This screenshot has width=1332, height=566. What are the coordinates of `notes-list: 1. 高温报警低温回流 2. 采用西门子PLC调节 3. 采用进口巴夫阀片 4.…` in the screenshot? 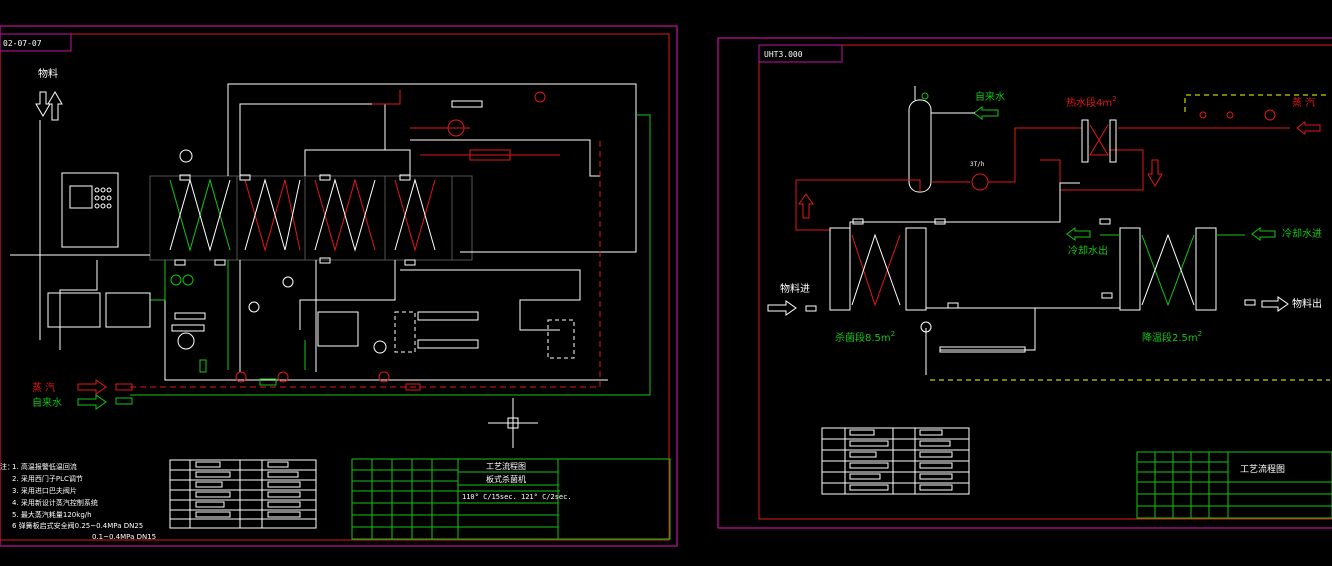 It's located at (84, 501).